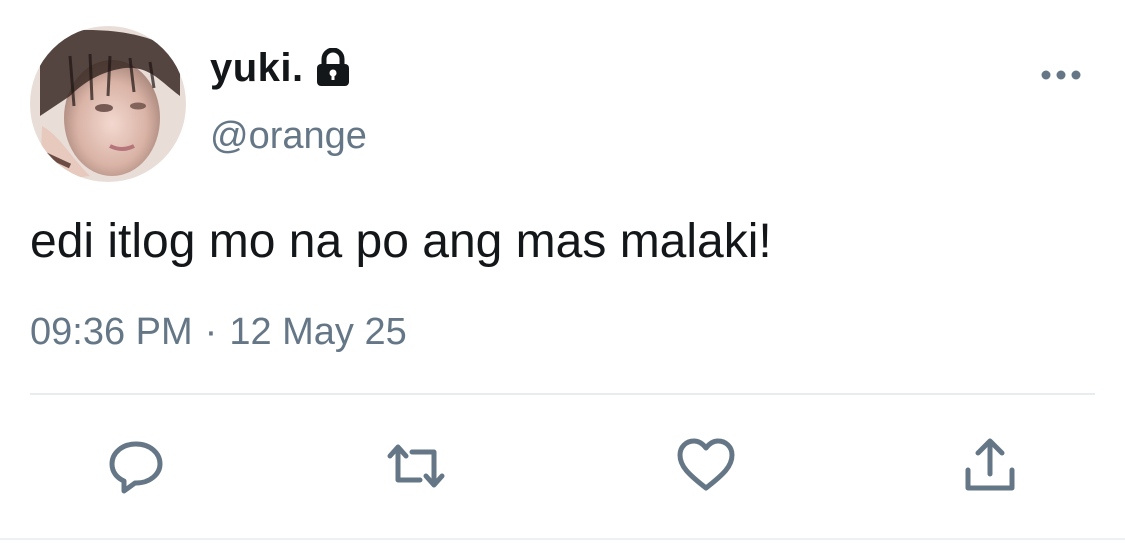 Image resolution: width=1125 pixels, height=558 pixels. I want to click on bottom-divider, so click(562, 539).